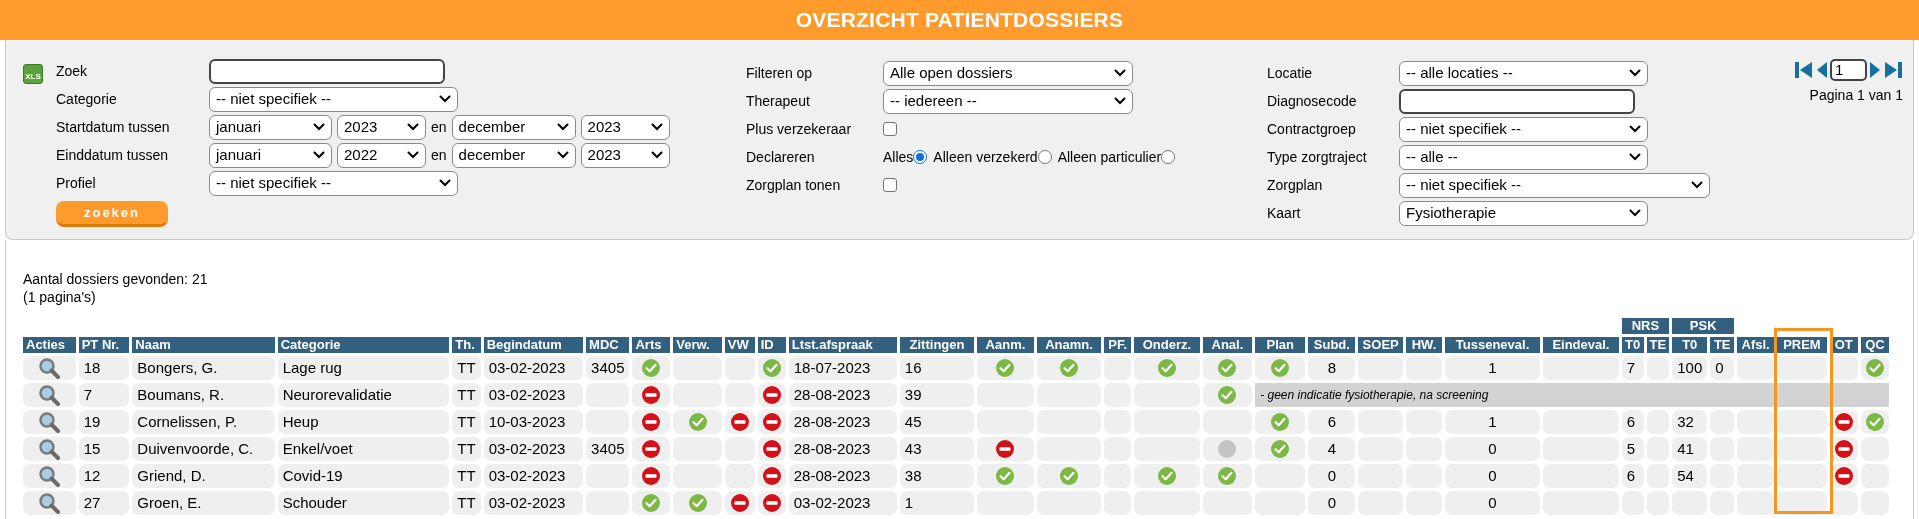 Image resolution: width=1919 pixels, height=519 pixels. Describe the element at coordinates (1280, 345) in the screenshot. I see `column-header: Plan` at that location.